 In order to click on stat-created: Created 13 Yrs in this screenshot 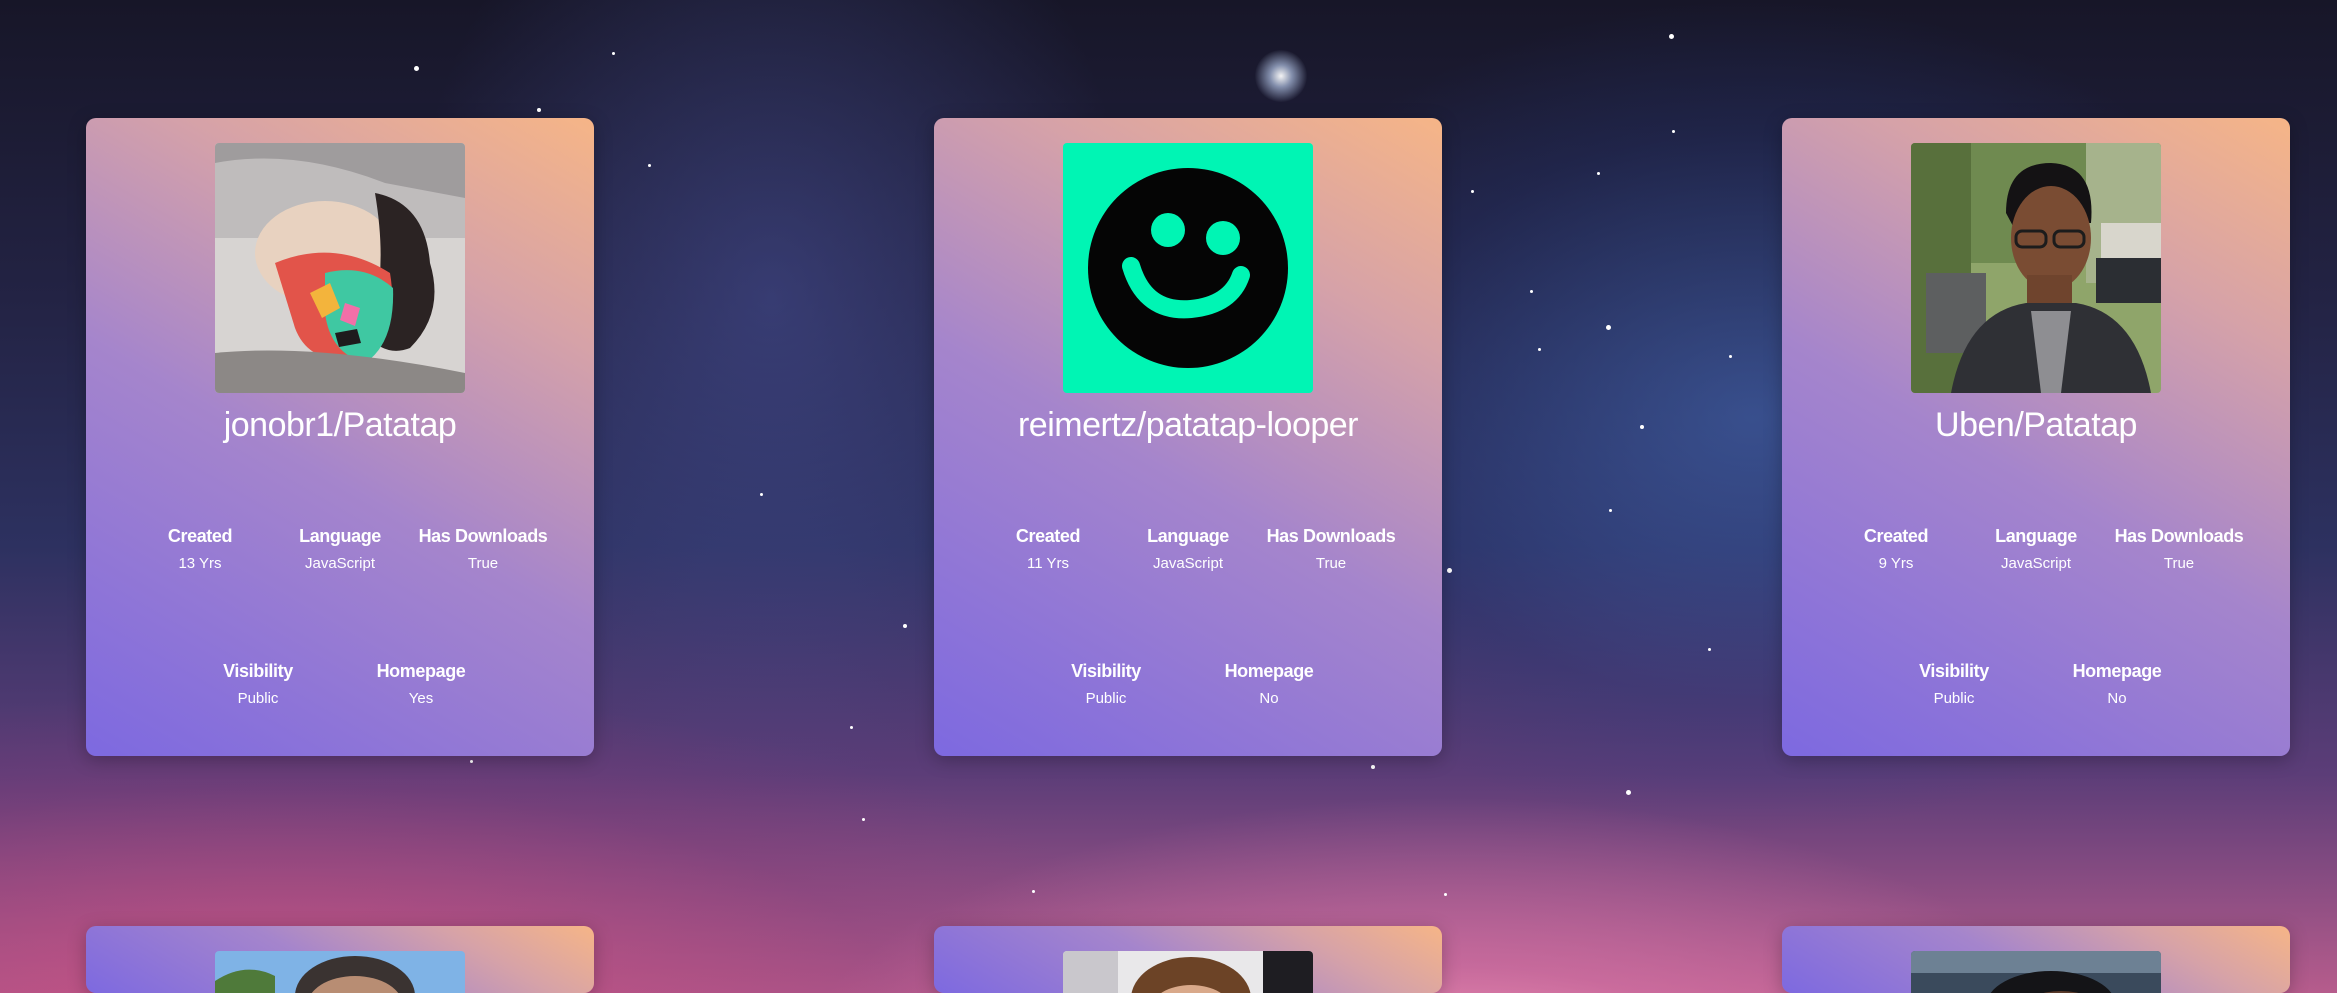, I will do `click(200, 549)`.